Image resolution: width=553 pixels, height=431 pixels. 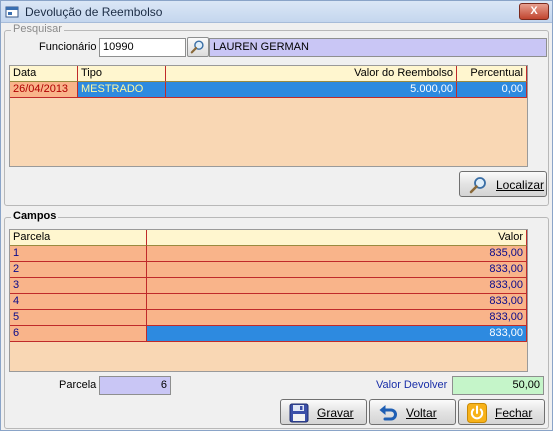 I want to click on cell-percentual: 0,00, so click(x=492, y=90).